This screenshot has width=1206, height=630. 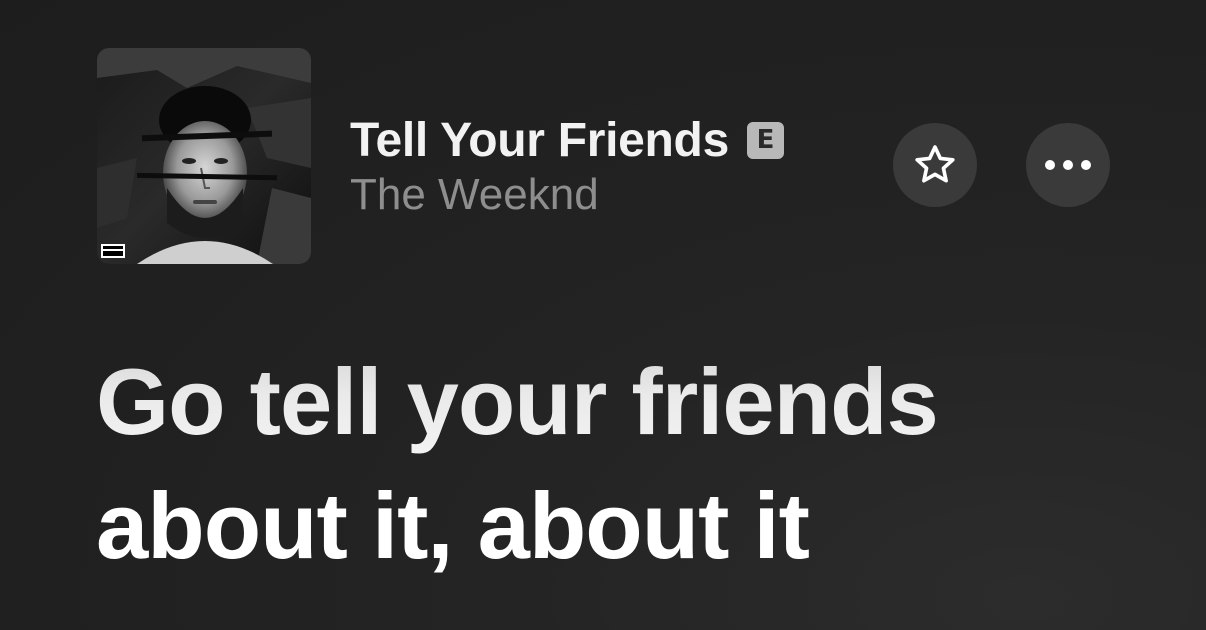 I want to click on favorite-button, so click(x=935, y=165).